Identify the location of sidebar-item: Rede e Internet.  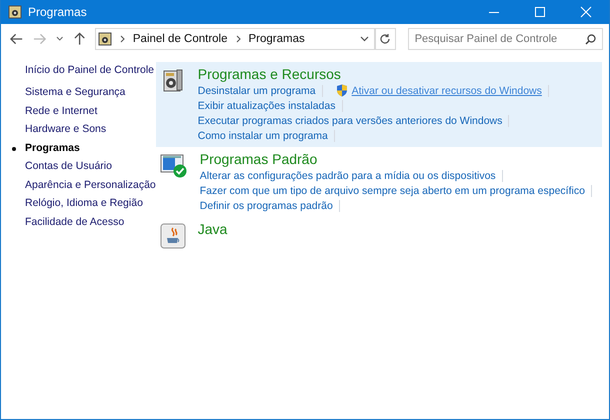
(61, 110).